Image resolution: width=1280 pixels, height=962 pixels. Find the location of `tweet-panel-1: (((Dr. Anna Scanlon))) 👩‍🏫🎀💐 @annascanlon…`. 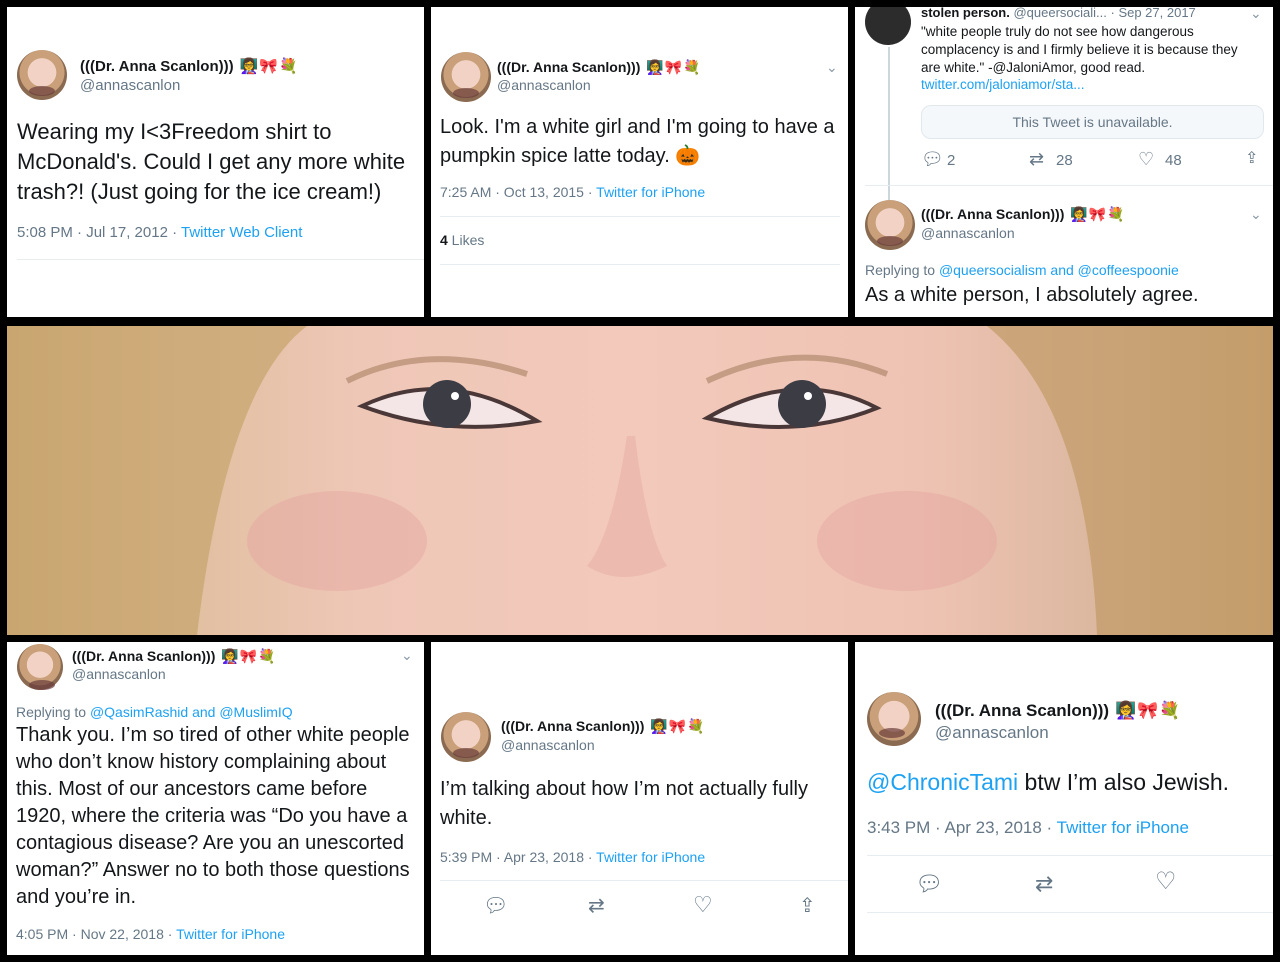

tweet-panel-1: (((Dr. Anna Scanlon))) 👩‍🏫🎀💐 @annascanlon… is located at coordinates (215, 162).